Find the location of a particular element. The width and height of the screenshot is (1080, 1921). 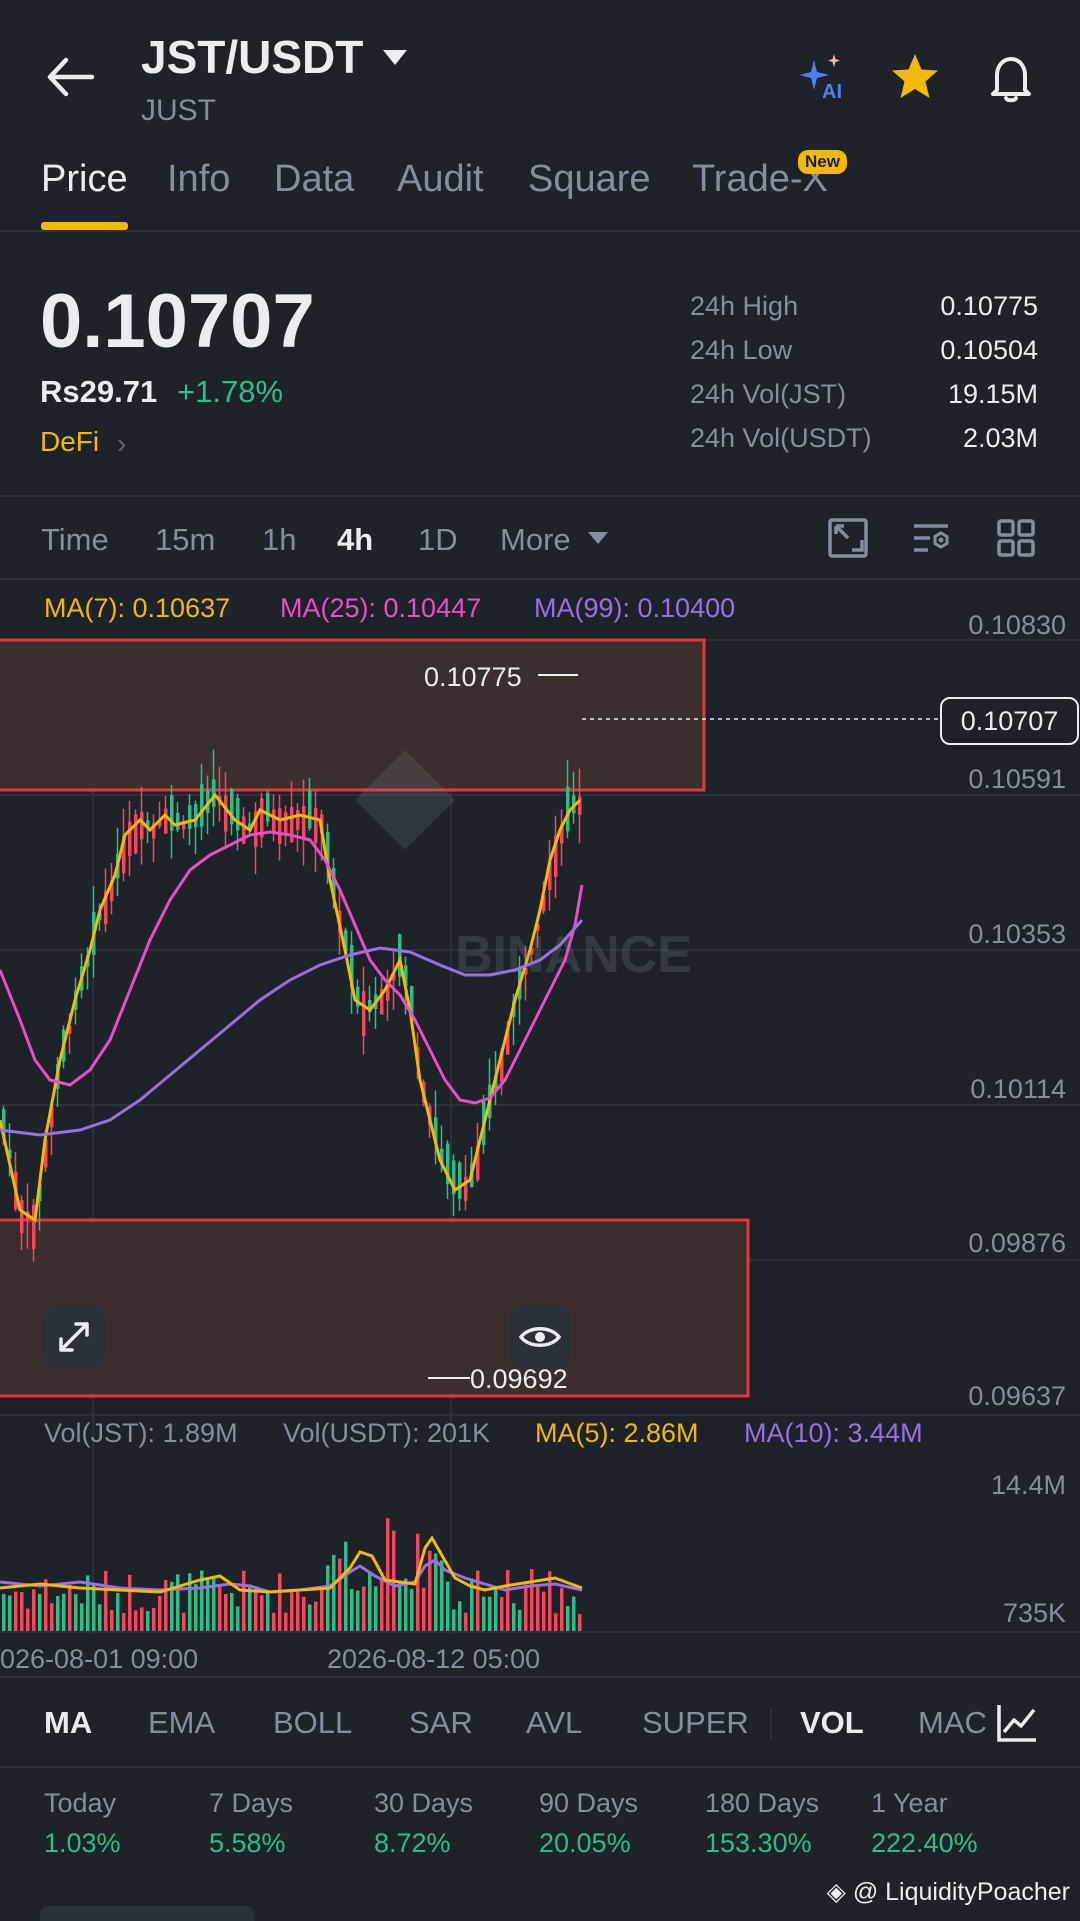

chevron-right-icon: › is located at coordinates (121, 444).